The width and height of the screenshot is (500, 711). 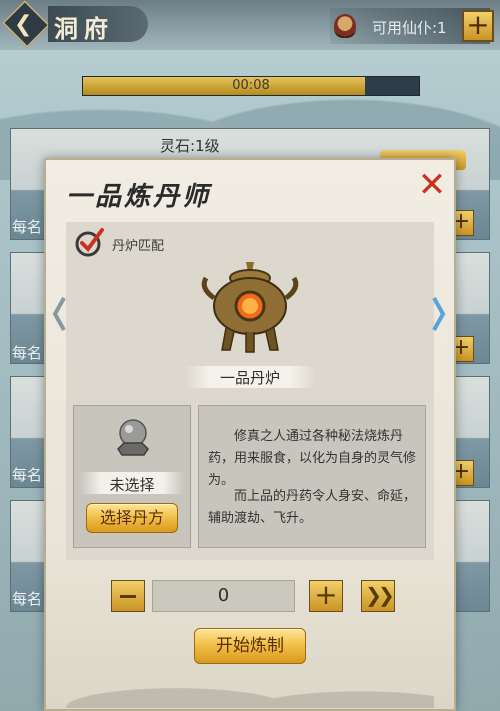 I want to click on page-title: 洞府, so click(x=84, y=28).